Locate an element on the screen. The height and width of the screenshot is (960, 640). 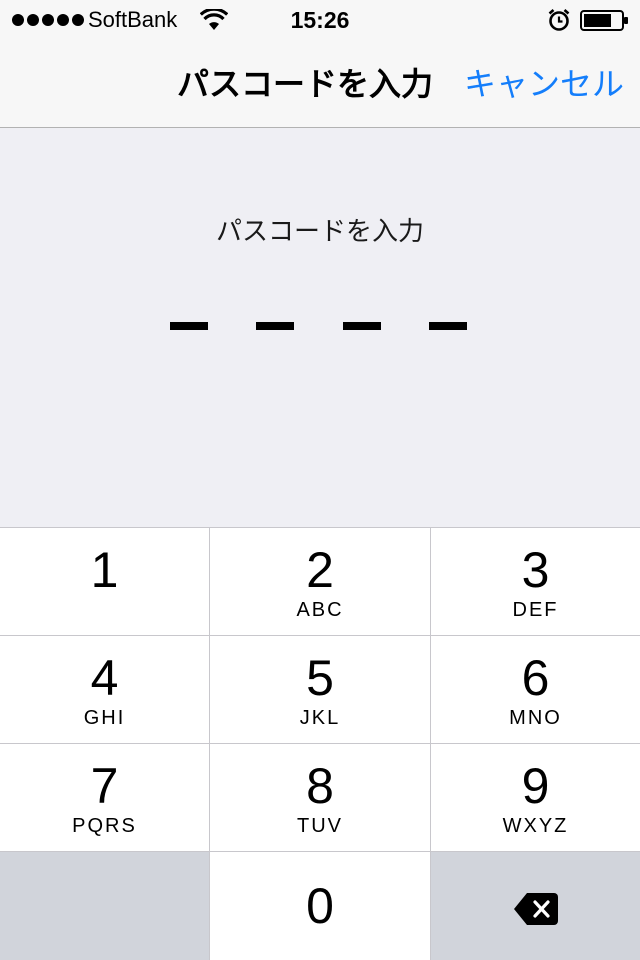
key-5: 5 JKL is located at coordinates (320, 689).